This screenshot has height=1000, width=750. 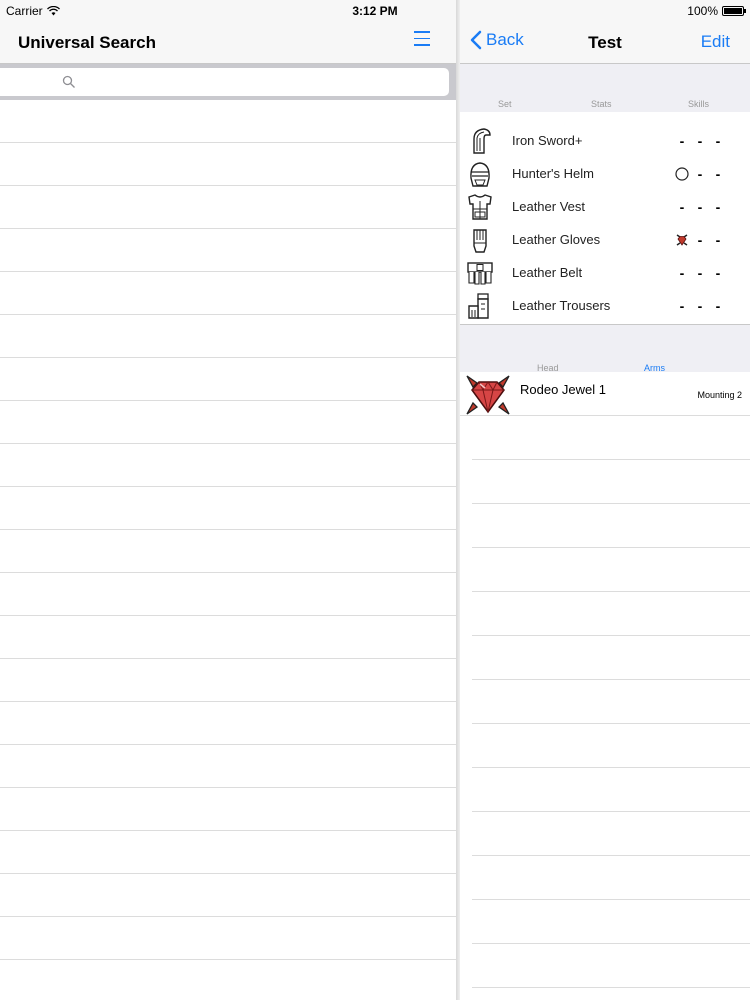 I want to click on search-icon, so click(x=68, y=81).